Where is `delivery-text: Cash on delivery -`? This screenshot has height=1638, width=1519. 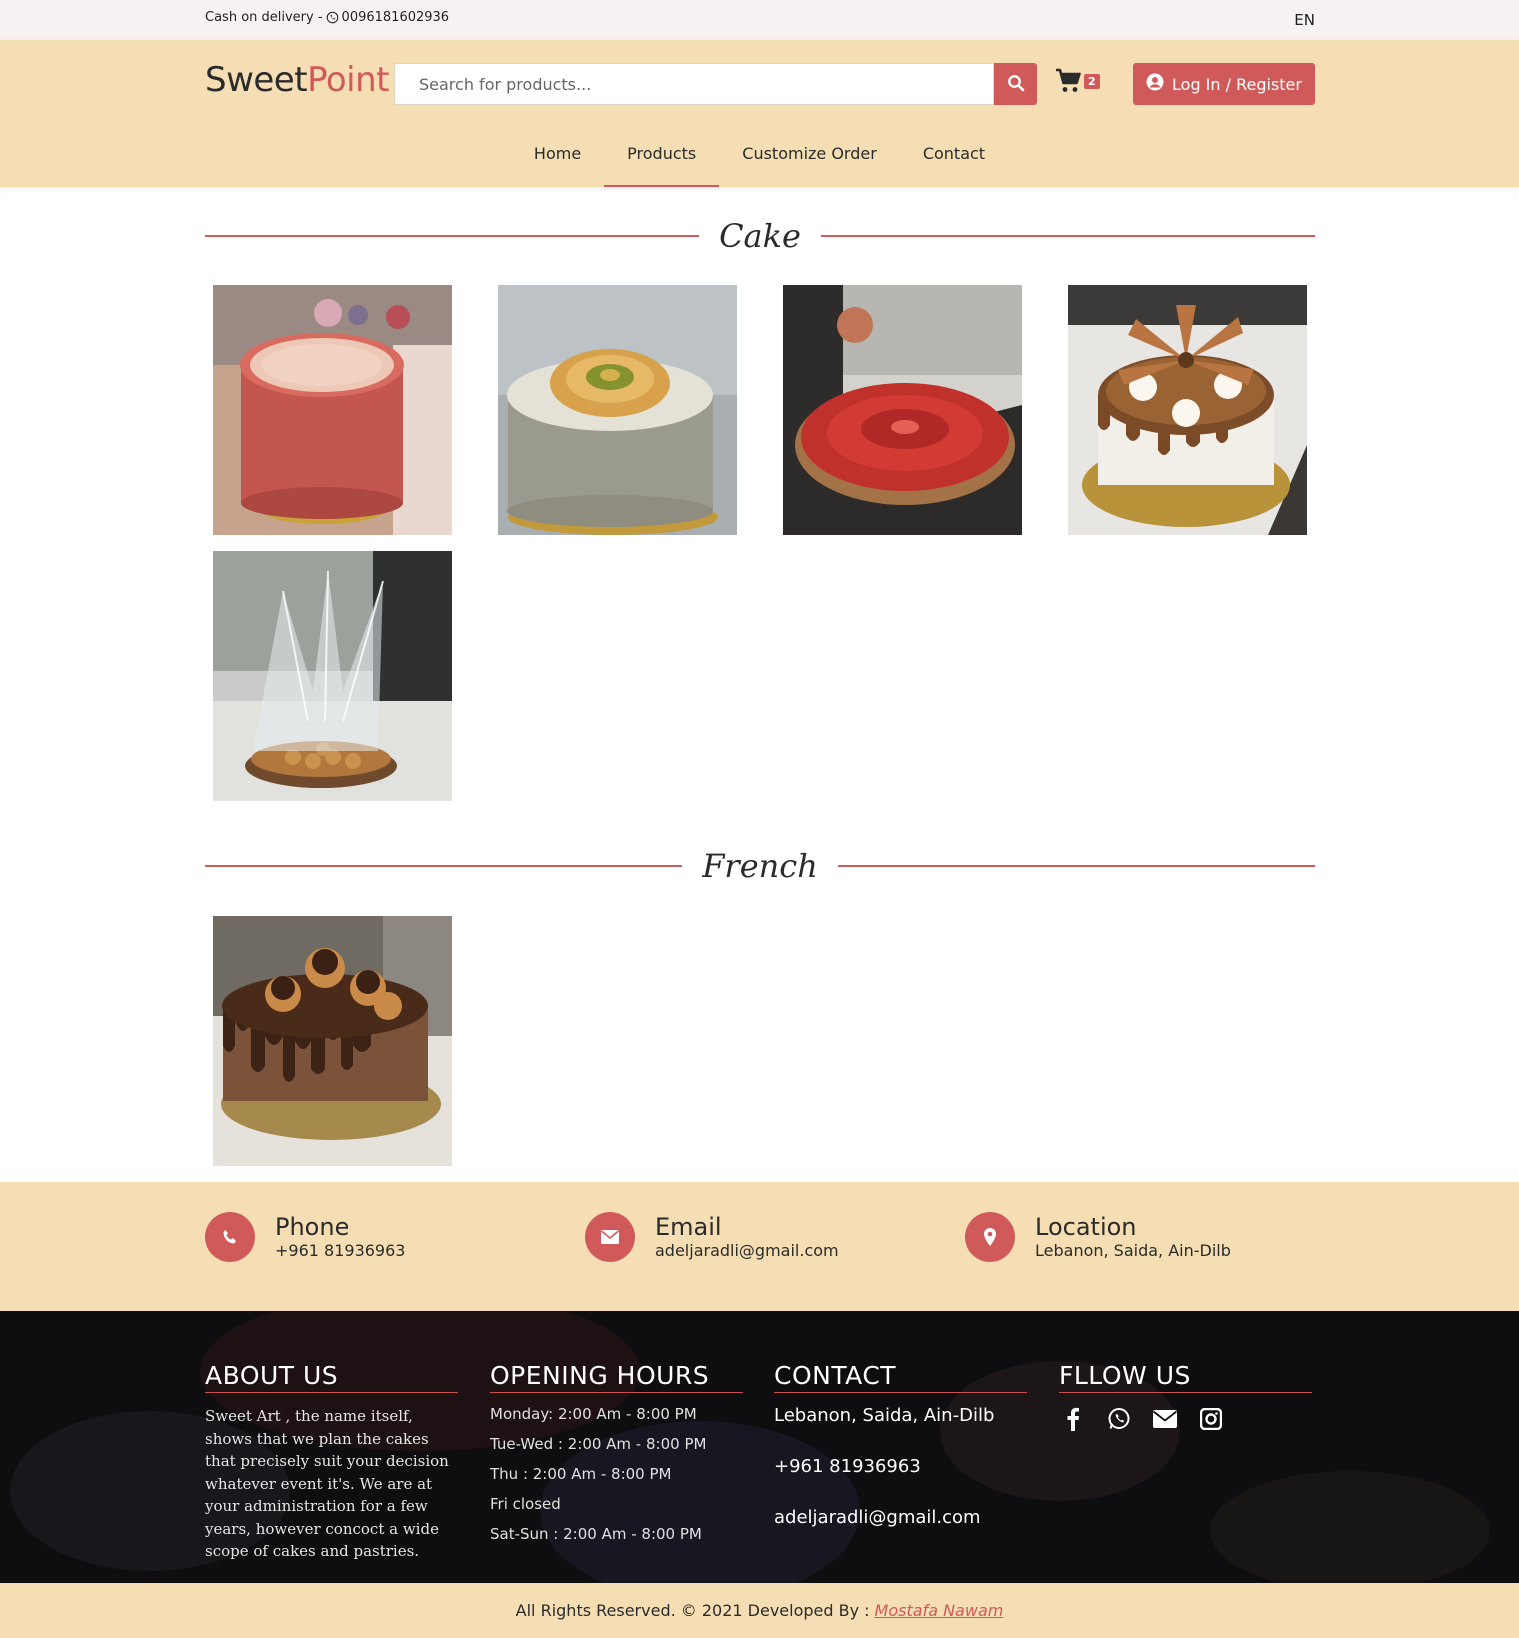 delivery-text: Cash on delivery - is located at coordinates (264, 17).